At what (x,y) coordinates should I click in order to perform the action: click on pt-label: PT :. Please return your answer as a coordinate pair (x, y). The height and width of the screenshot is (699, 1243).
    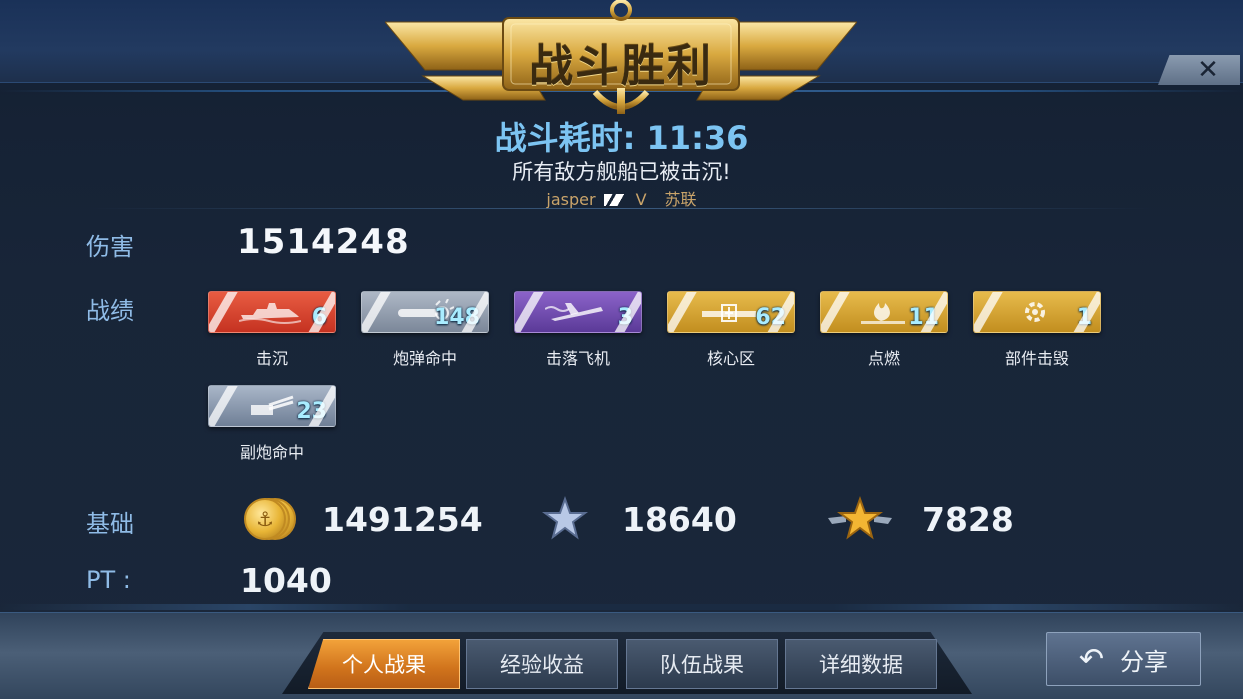
    Looking at the image, I should click on (108, 580).